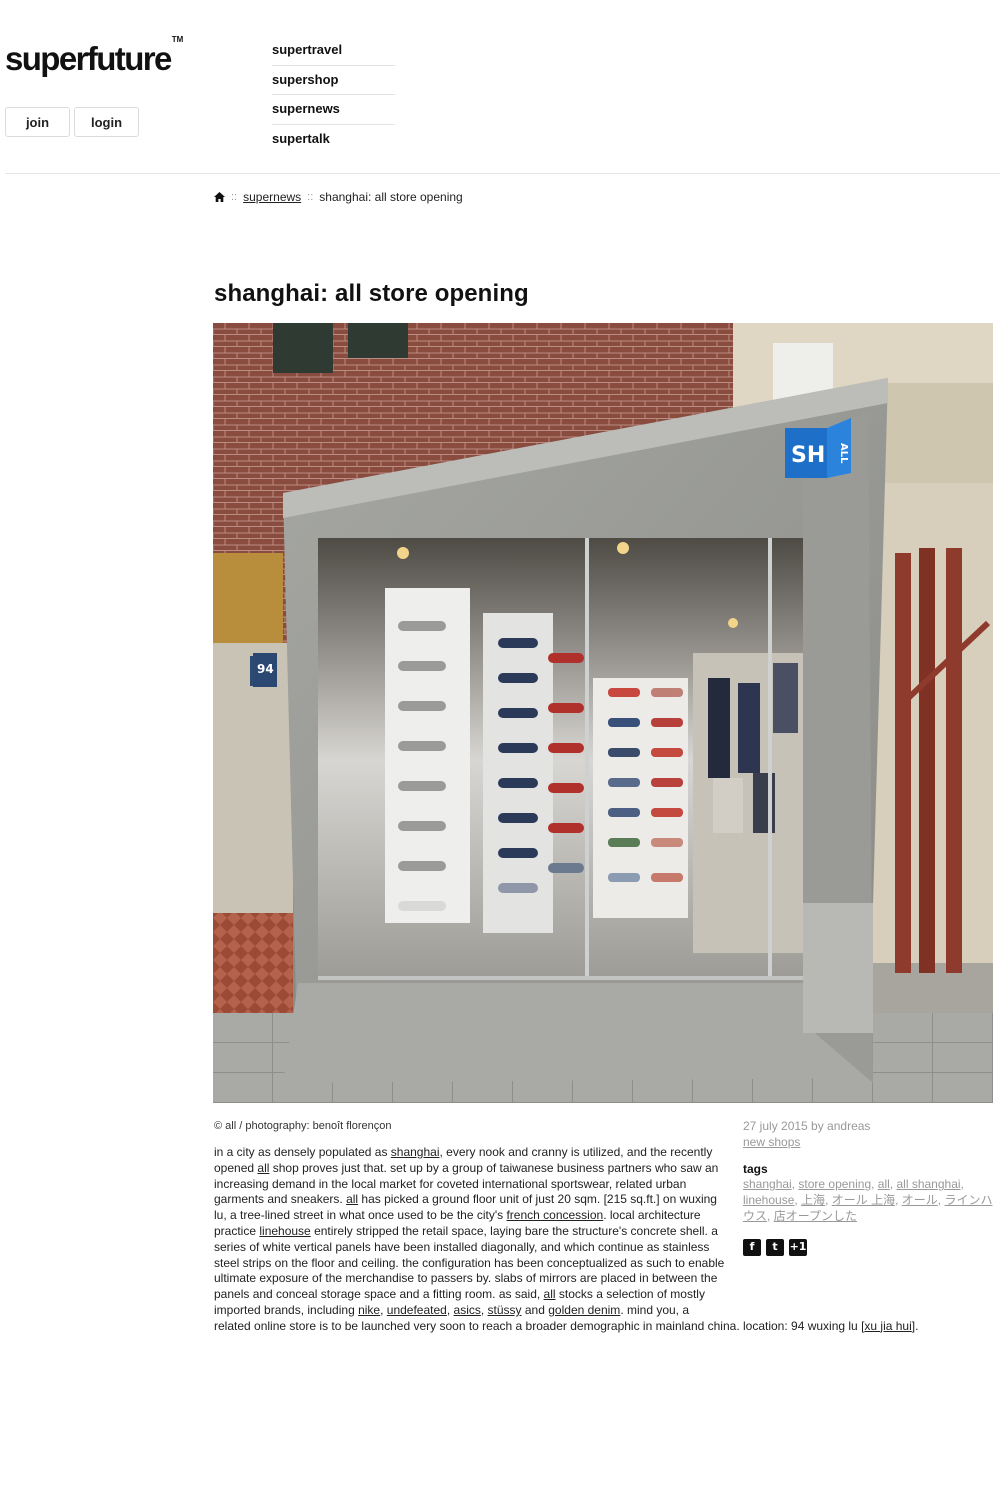  I want to click on tags-heading: tags, so click(755, 1168).